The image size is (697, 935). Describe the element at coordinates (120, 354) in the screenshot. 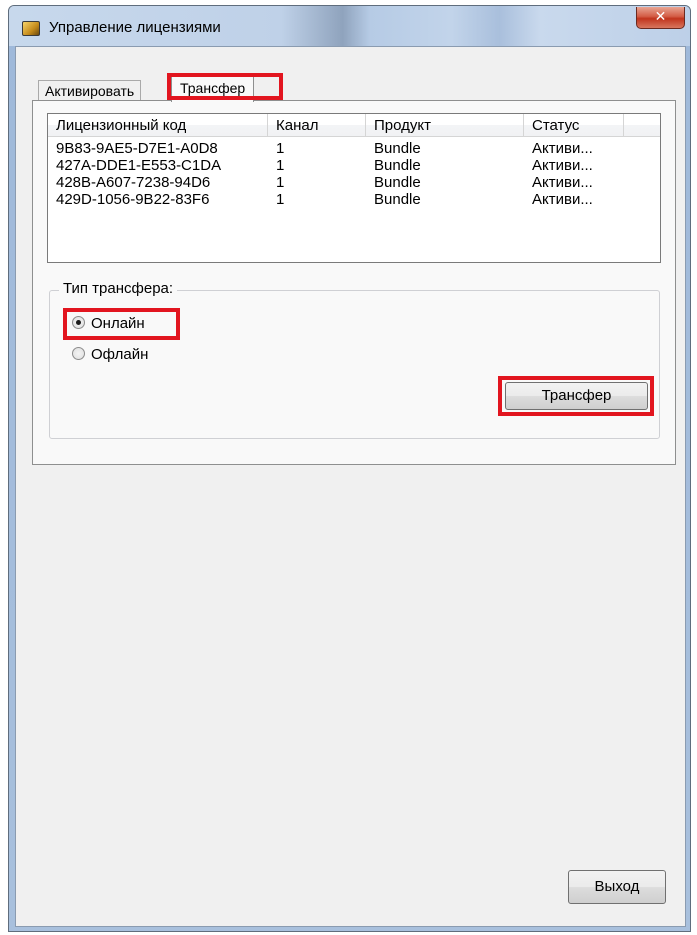

I see `radio-offline-label: Офлайн` at that location.